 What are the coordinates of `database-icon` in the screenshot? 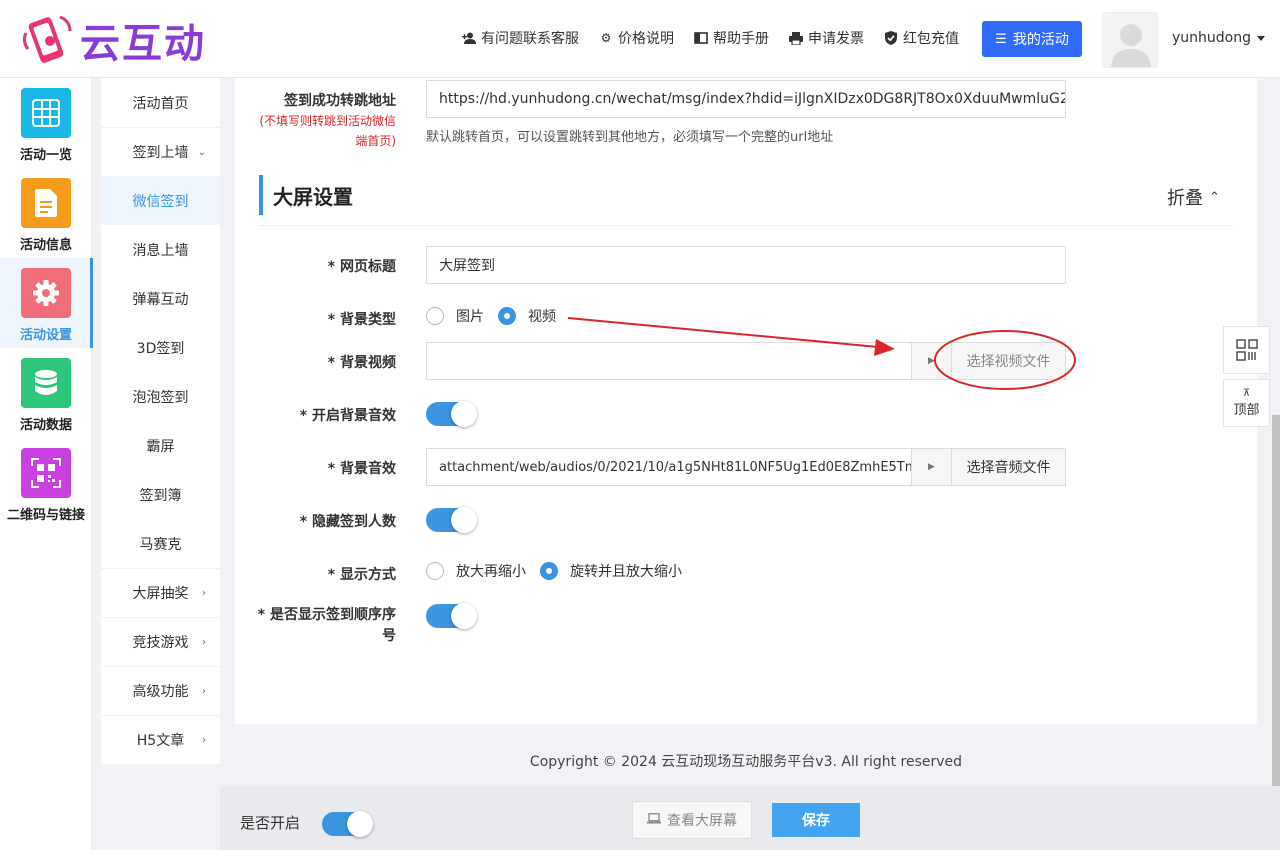 It's located at (46, 383).